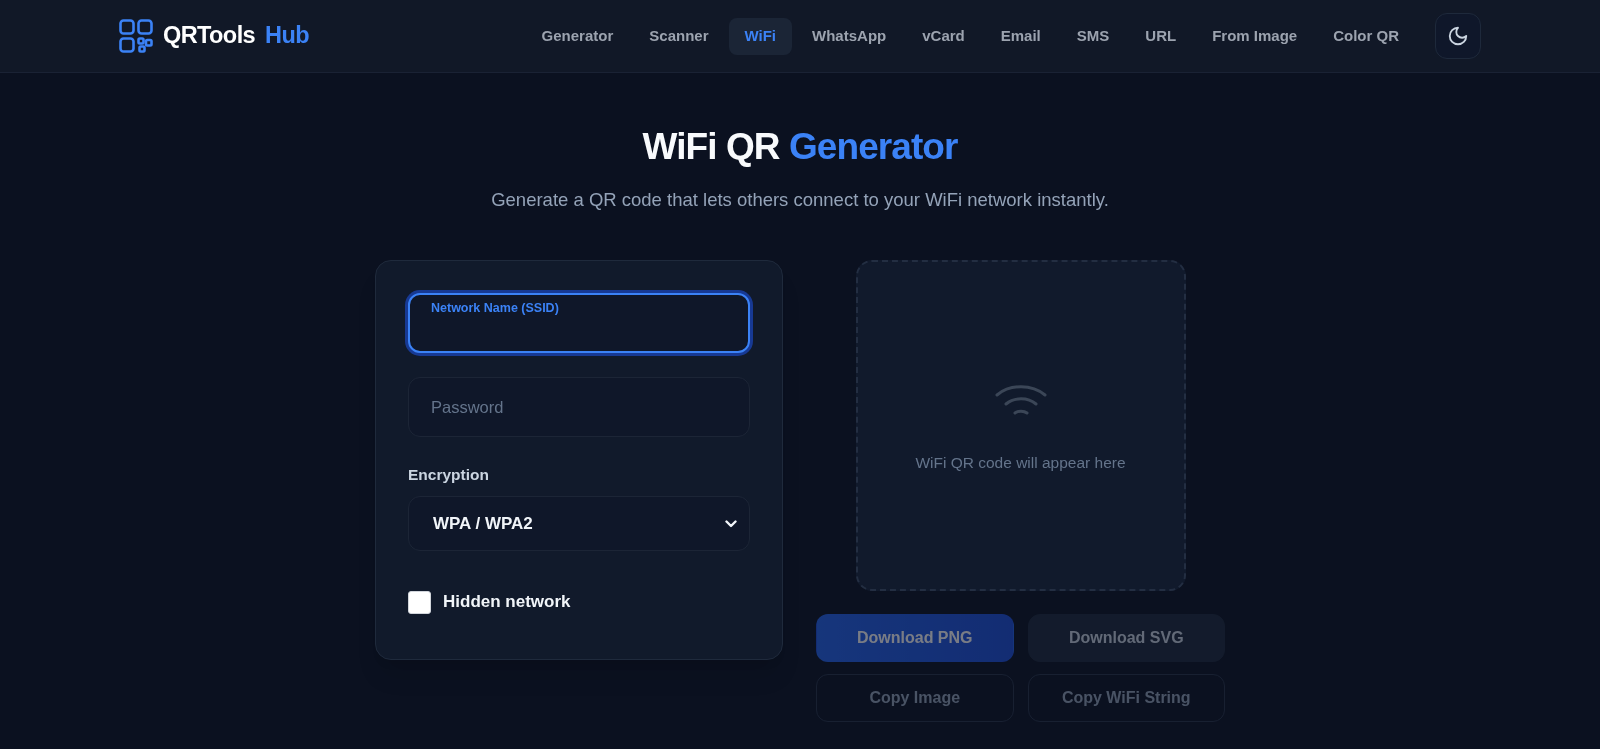 The image size is (1600, 749). I want to click on hidden-network-checkbox, so click(419, 602).